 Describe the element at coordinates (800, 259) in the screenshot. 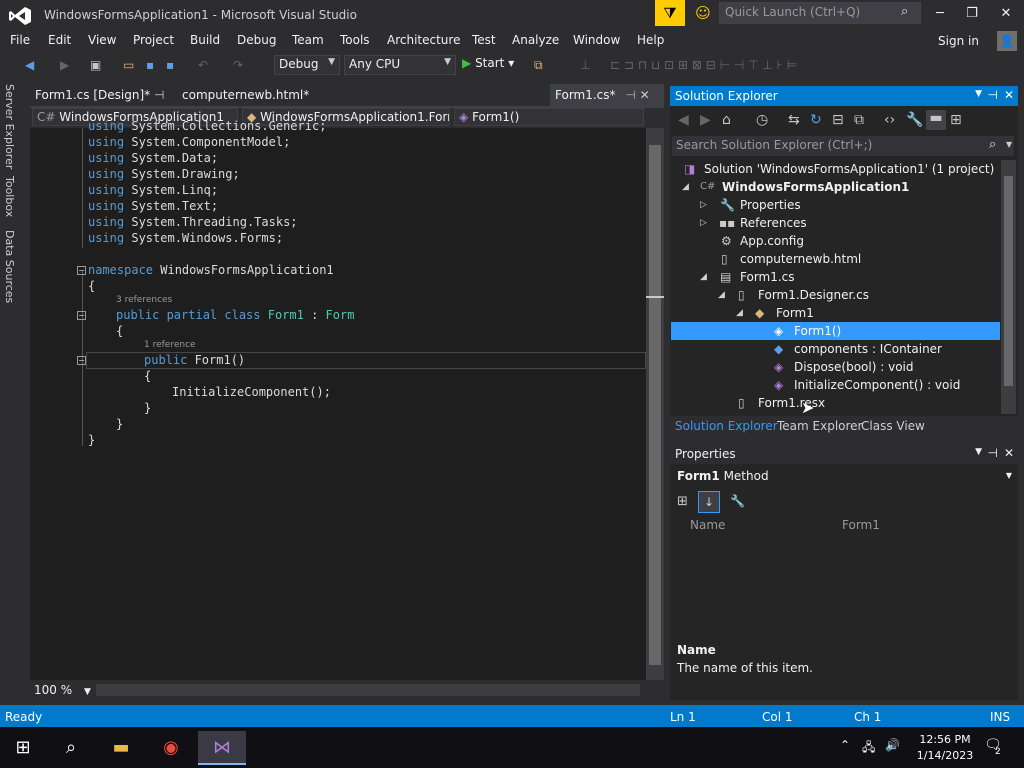

I see `tree-node-computernewb-html: computernewb.html` at that location.